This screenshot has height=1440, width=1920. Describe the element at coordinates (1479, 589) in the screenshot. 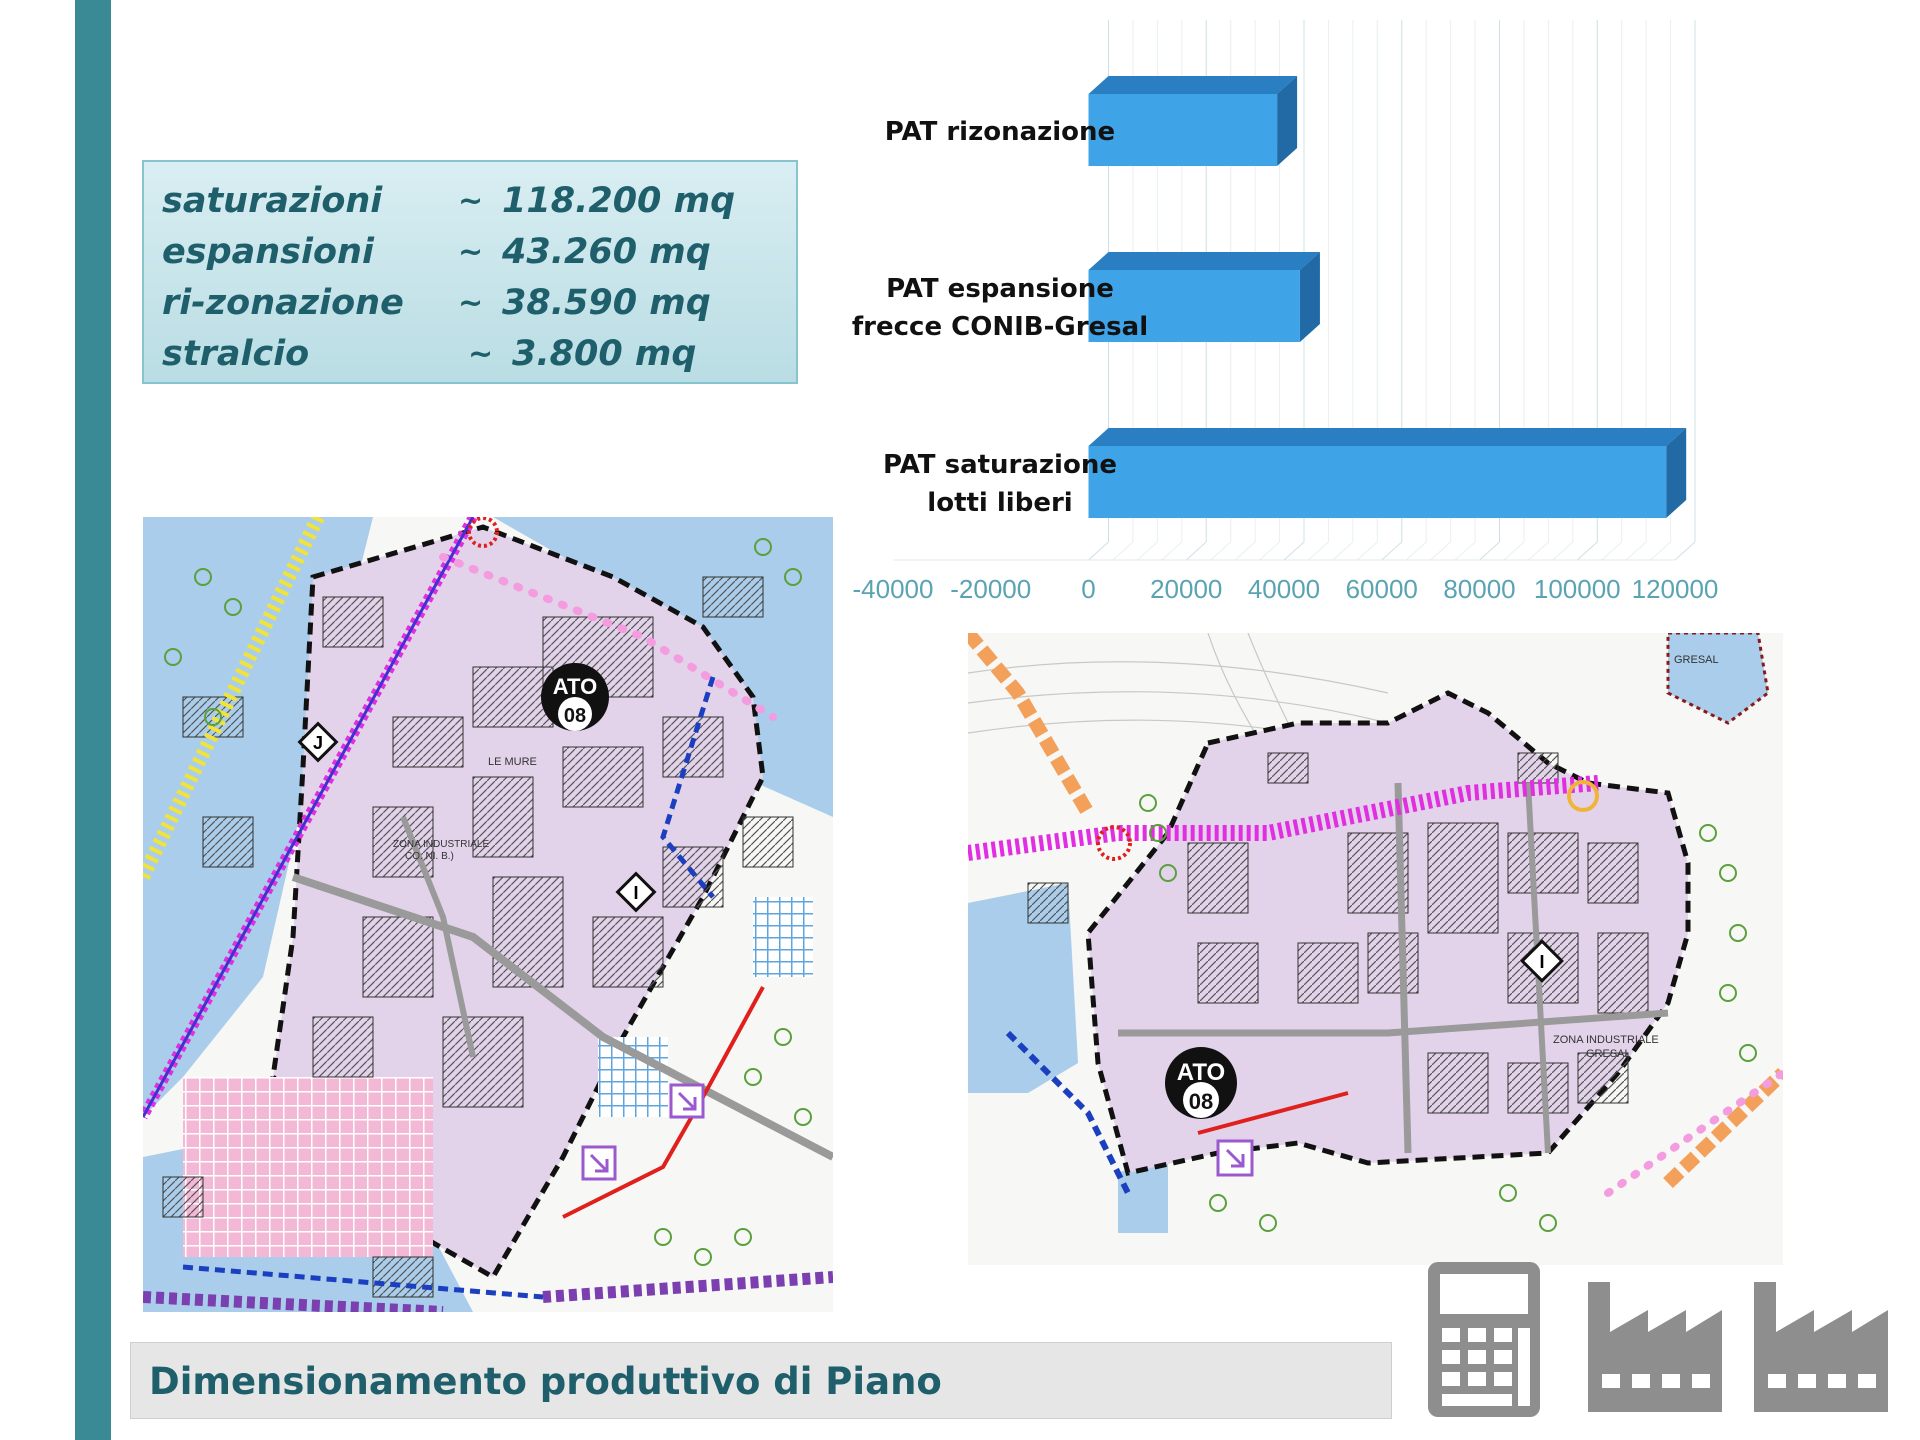

I see `chart-tick-label: 80000` at that location.